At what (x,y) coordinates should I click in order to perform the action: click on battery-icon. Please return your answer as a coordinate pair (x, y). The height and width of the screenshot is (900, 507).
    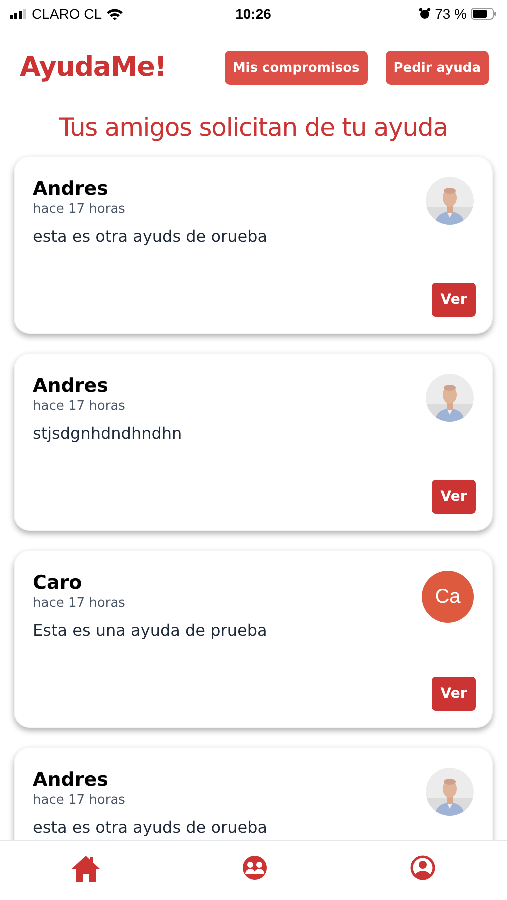
    Looking at the image, I should click on (484, 14).